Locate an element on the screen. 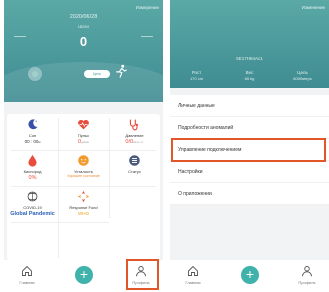  goal-button: Цель is located at coordinates (97, 74).